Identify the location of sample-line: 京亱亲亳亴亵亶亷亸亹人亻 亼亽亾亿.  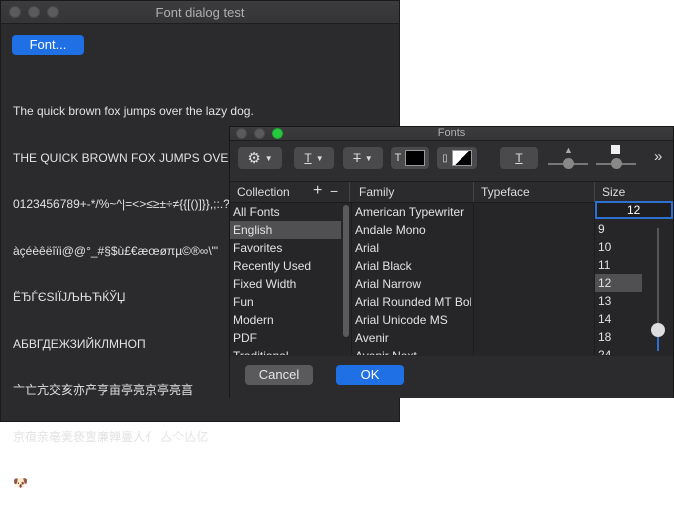
(111, 436).